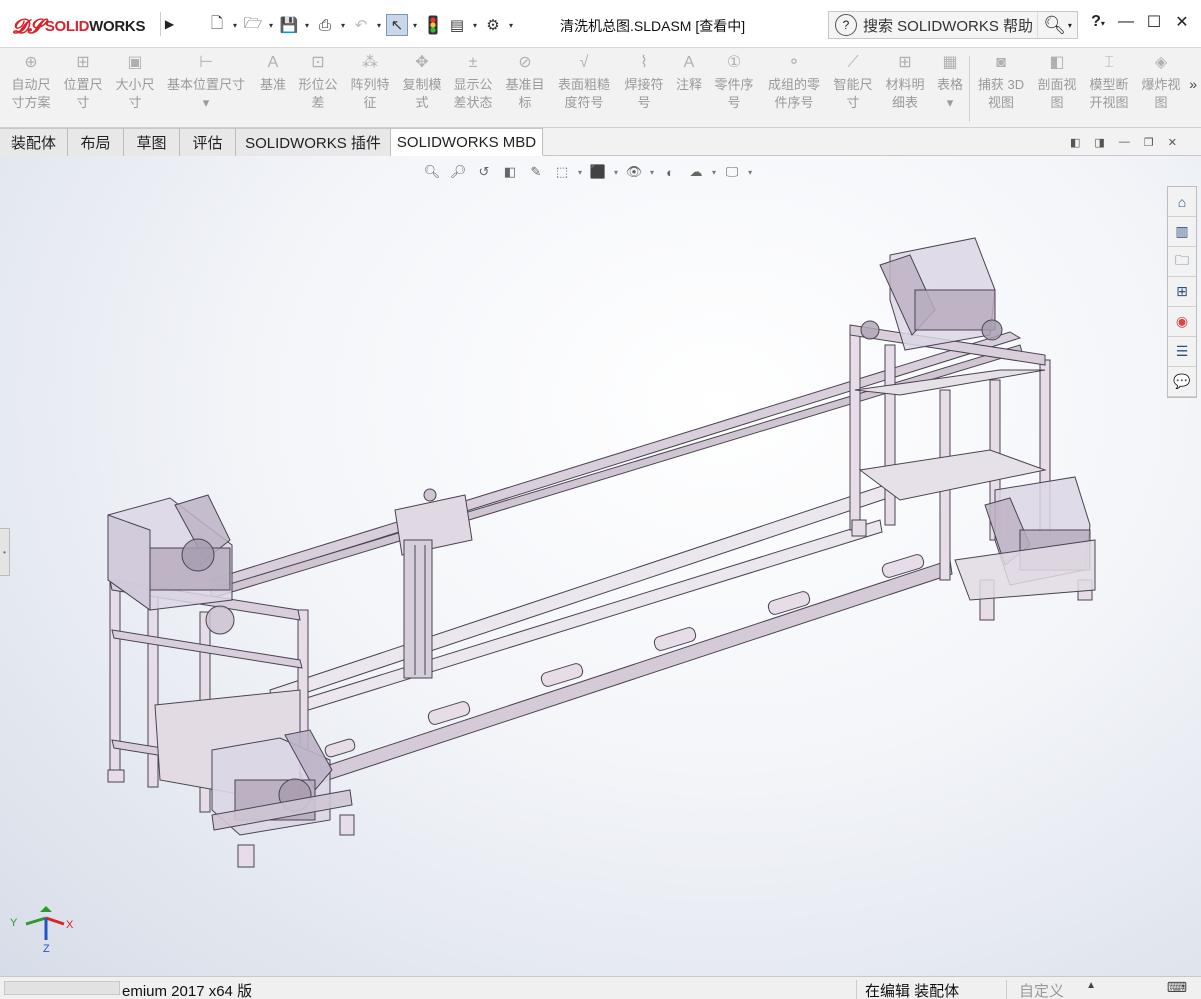 This screenshot has height=999, width=1201. Describe the element at coordinates (1126, 22) in the screenshot. I see `minimize-icon: —` at that location.